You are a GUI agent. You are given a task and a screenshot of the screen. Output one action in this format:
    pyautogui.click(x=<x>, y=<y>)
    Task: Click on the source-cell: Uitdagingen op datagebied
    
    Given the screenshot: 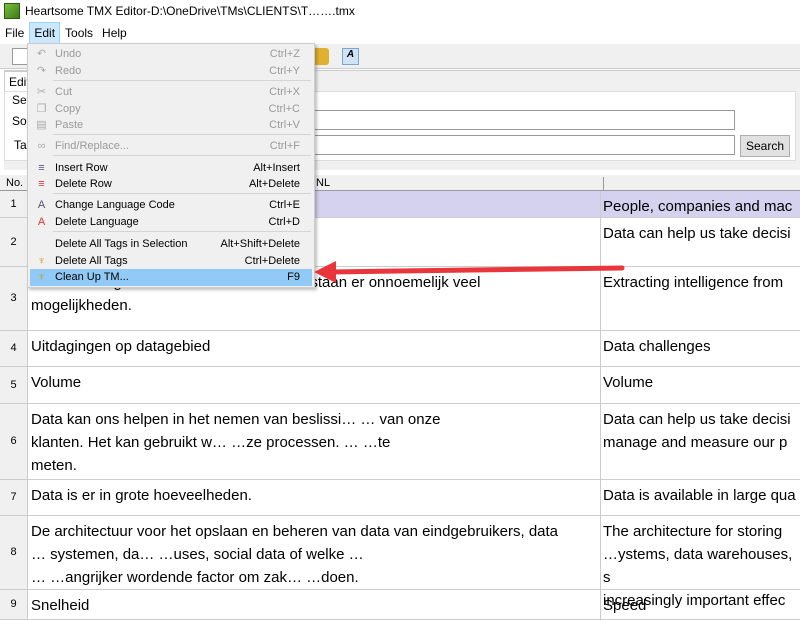 What is the action you would take?
    pyautogui.click(x=315, y=346)
    